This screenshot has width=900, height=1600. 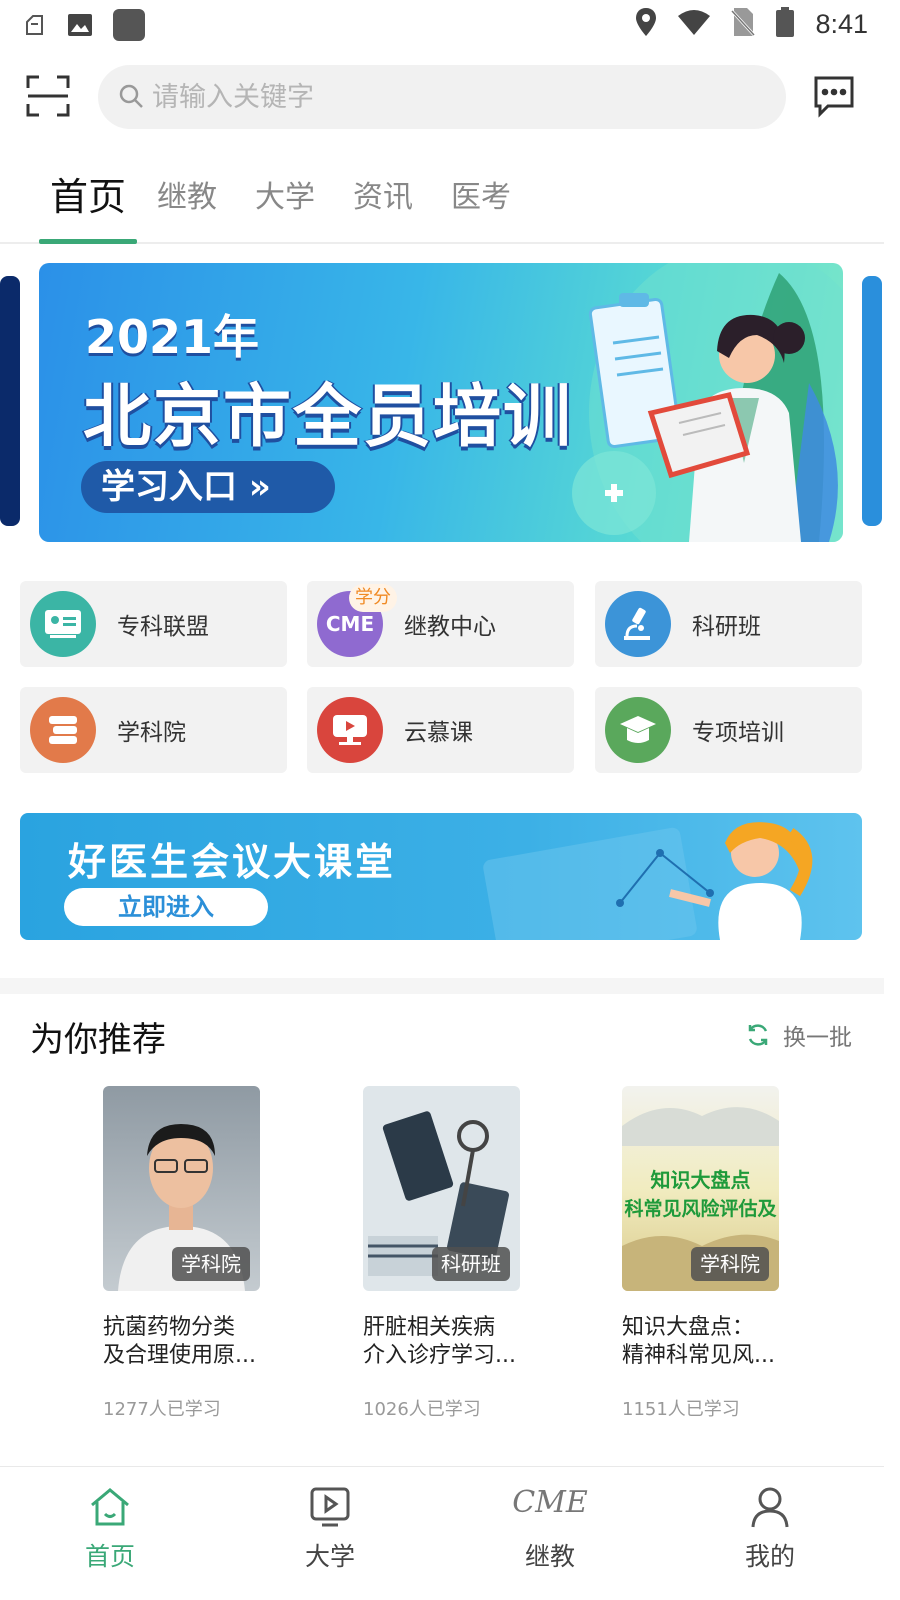 What do you see at coordinates (743, 24) in the screenshot?
I see `no-sim-icon` at bounding box center [743, 24].